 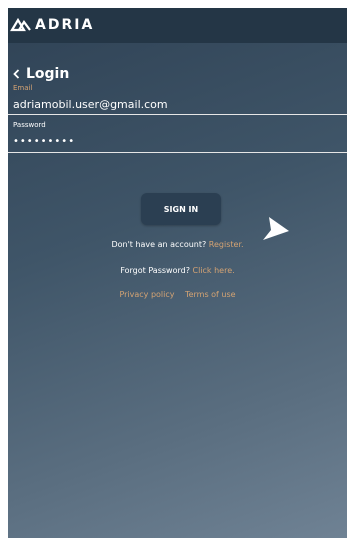 What do you see at coordinates (210, 294) in the screenshot?
I see `terms-of-use-link: Terms of use` at bounding box center [210, 294].